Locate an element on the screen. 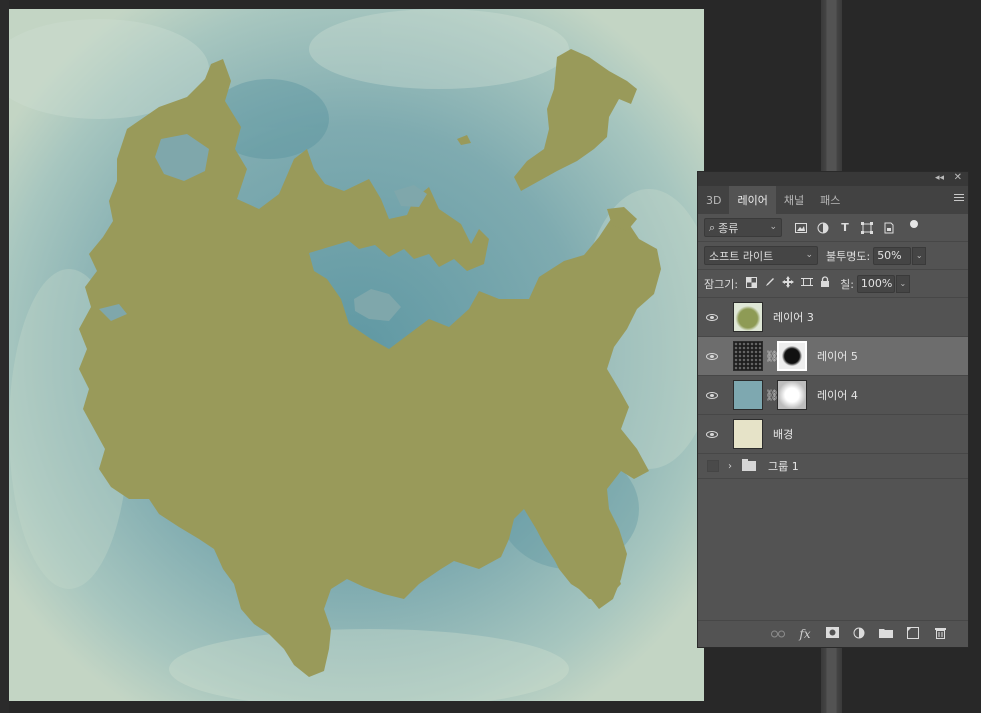  opacity-label: 불투명도: is located at coordinates (848, 256).